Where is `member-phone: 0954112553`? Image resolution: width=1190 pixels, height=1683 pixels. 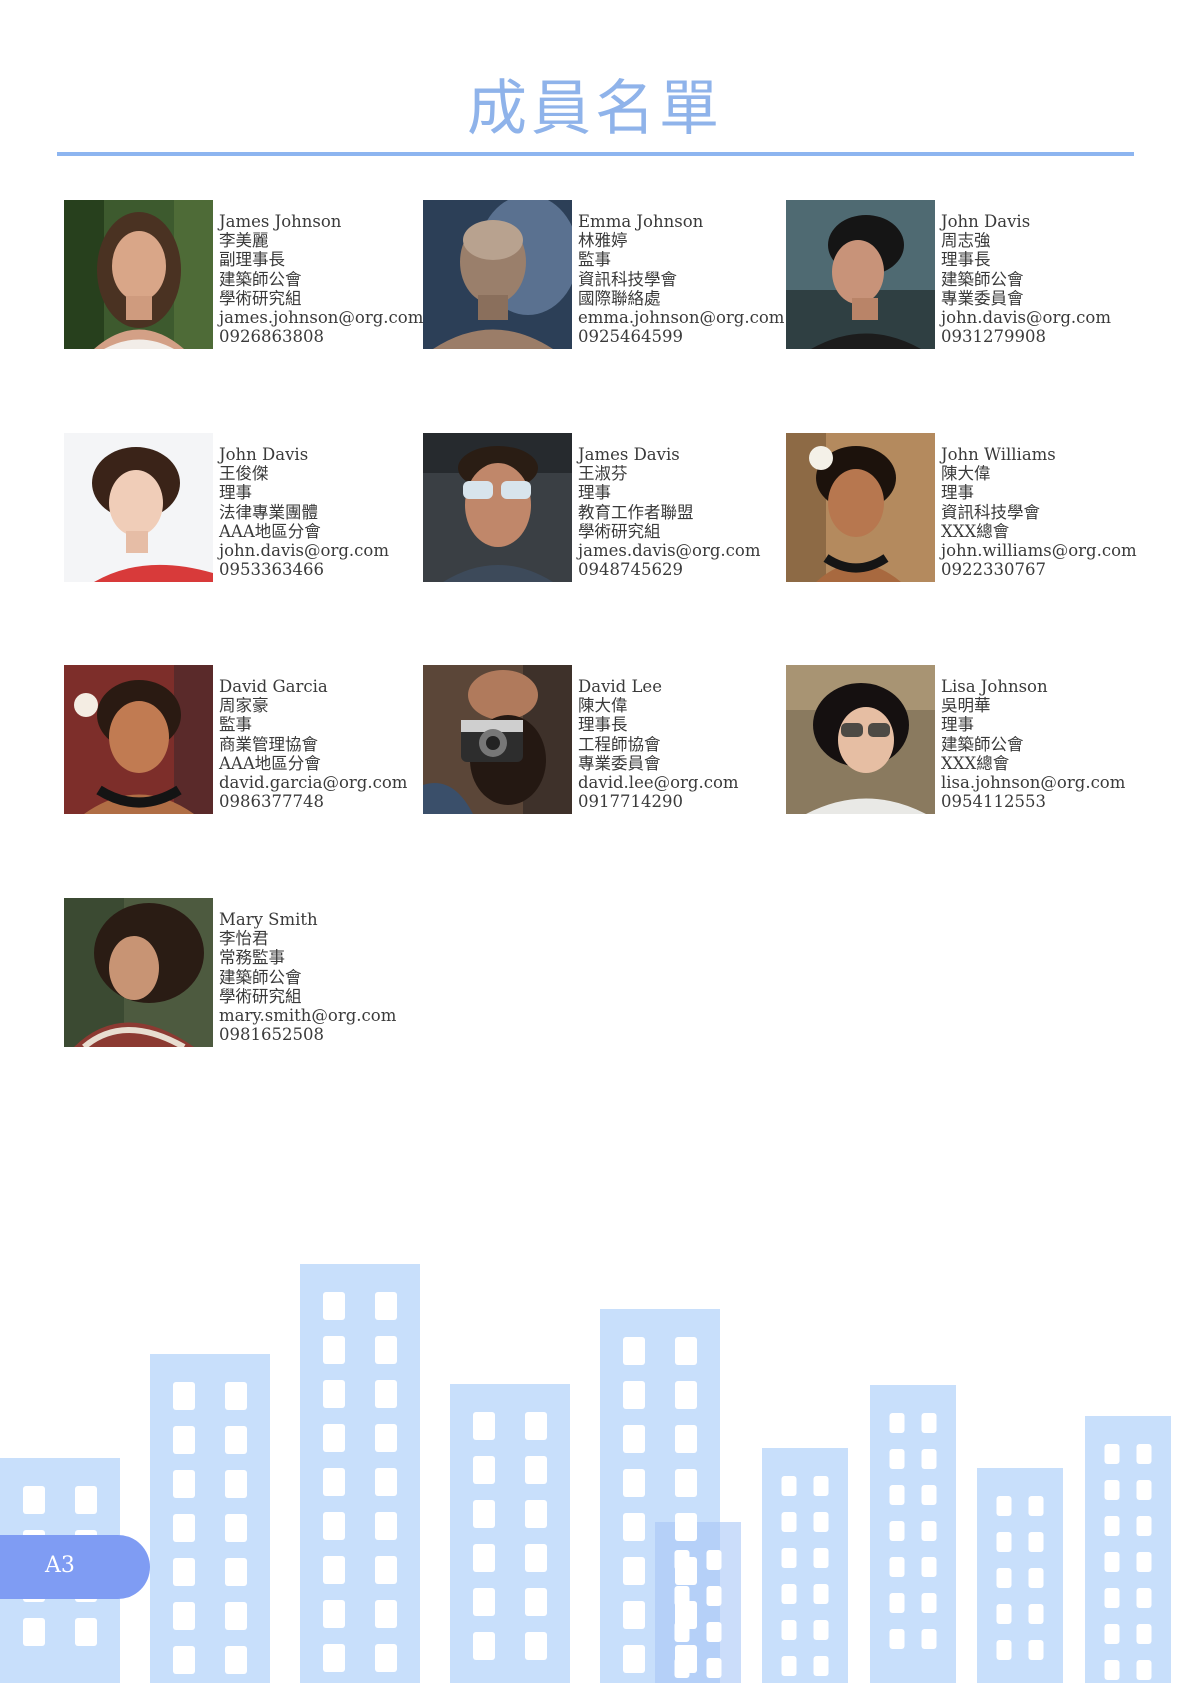
member-phone: 0954112553 is located at coordinates (1033, 801).